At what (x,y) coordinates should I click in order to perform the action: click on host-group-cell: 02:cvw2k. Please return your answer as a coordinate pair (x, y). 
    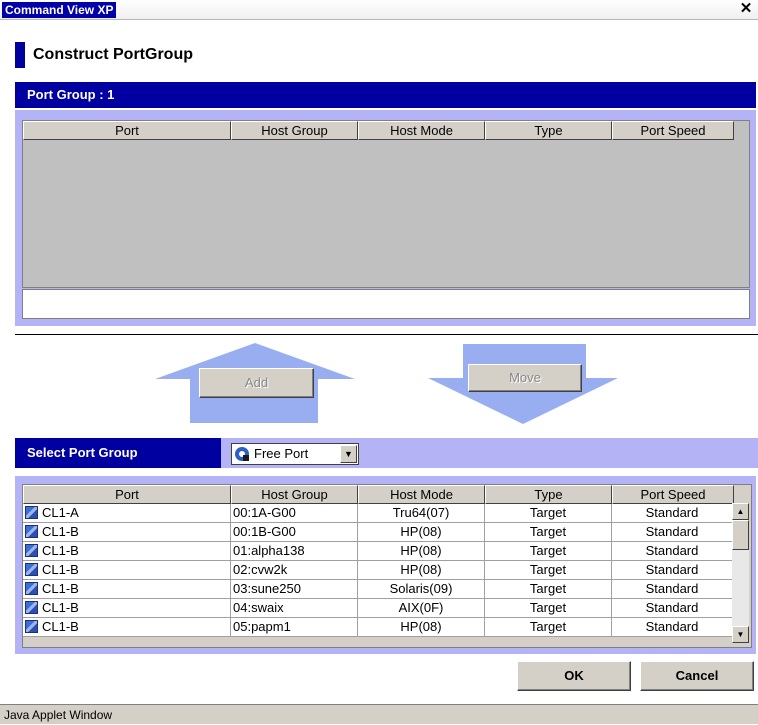
    Looking at the image, I should click on (294, 570).